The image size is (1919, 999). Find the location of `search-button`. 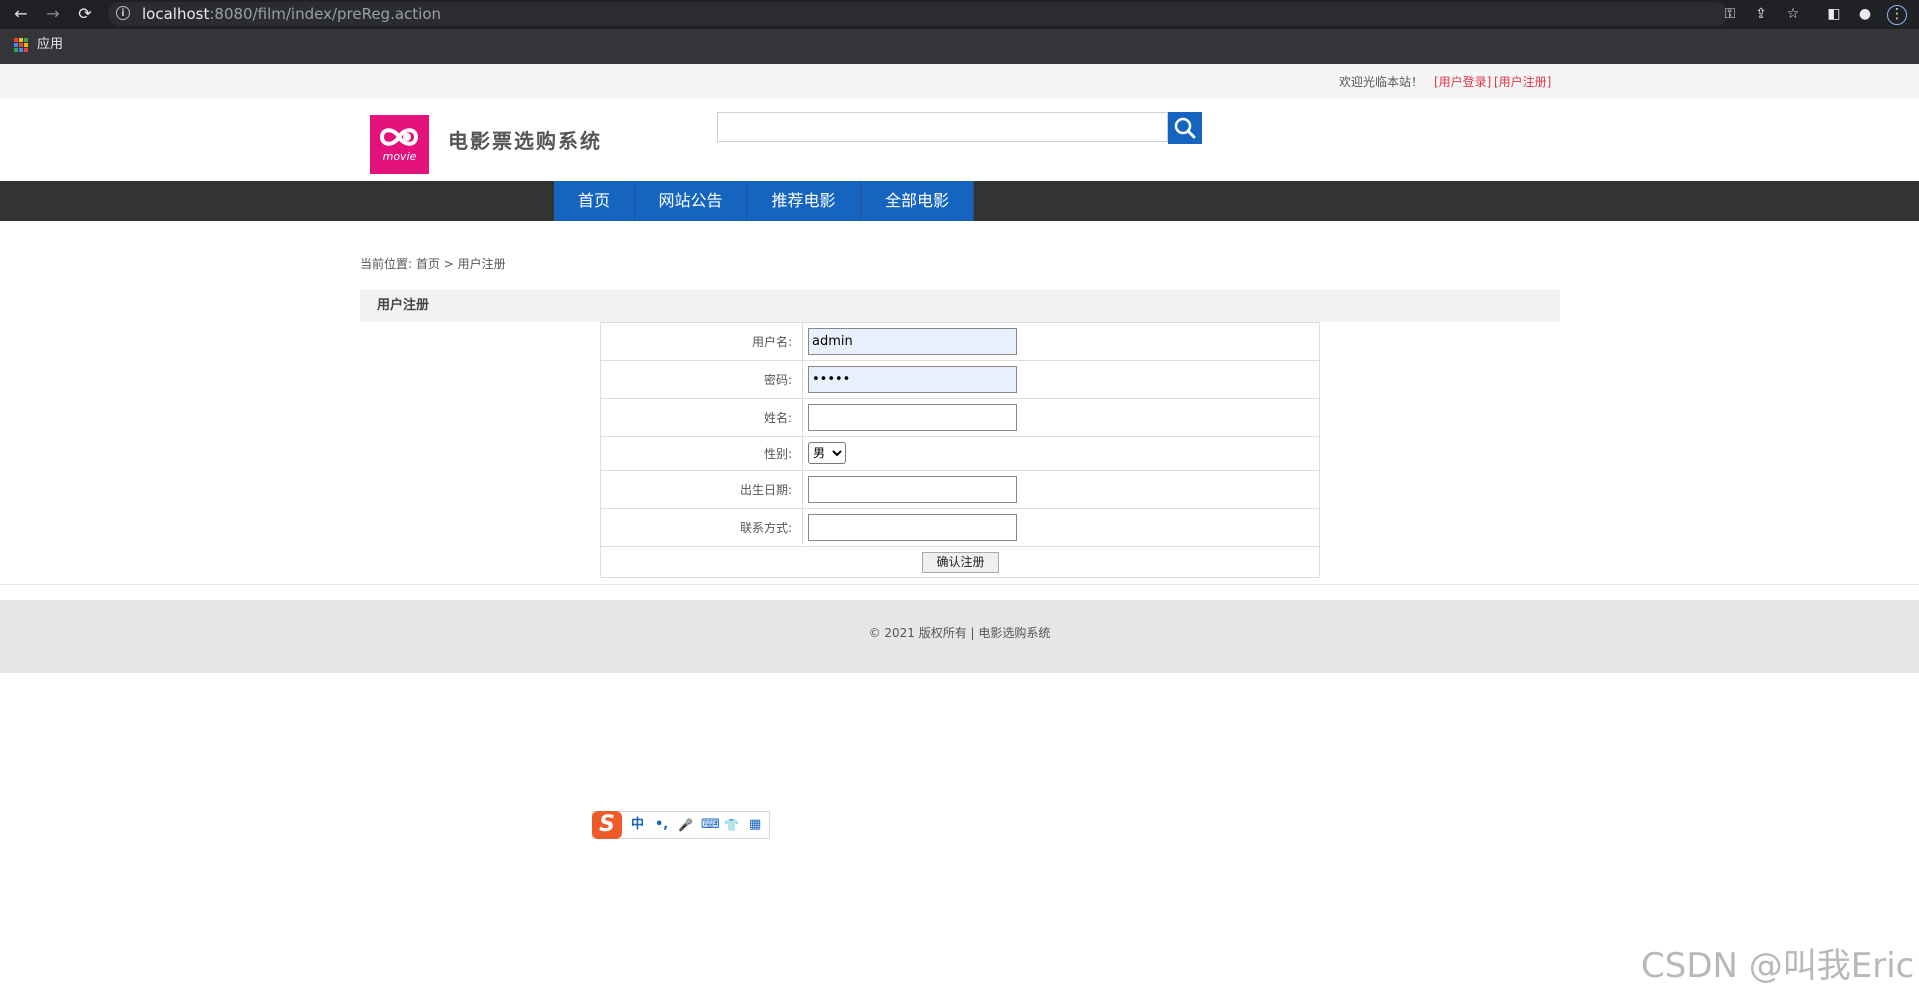

search-button is located at coordinates (1185, 128).